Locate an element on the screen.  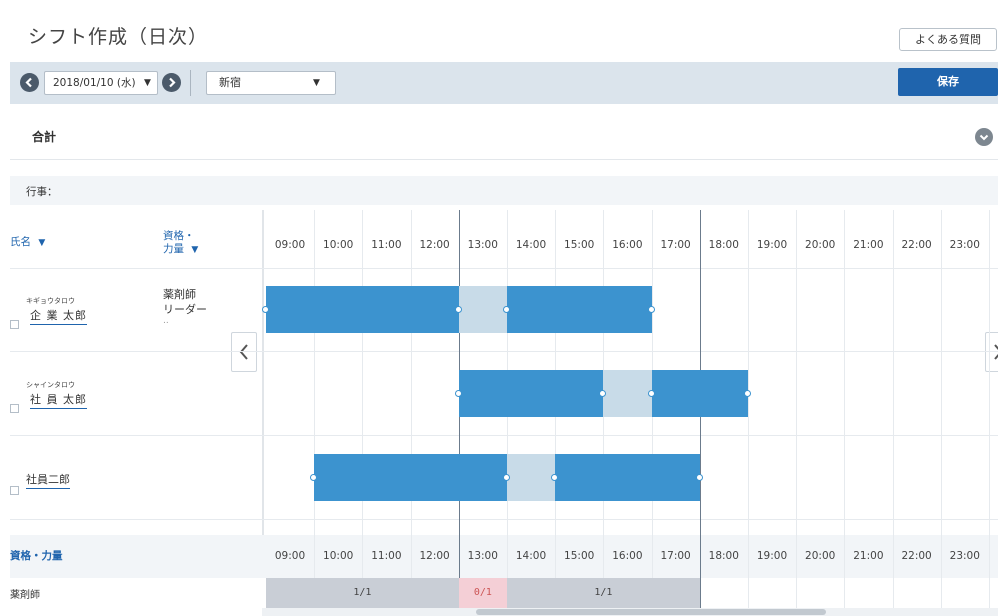
employee-kana: シャインタロウ is located at coordinates (50, 385).